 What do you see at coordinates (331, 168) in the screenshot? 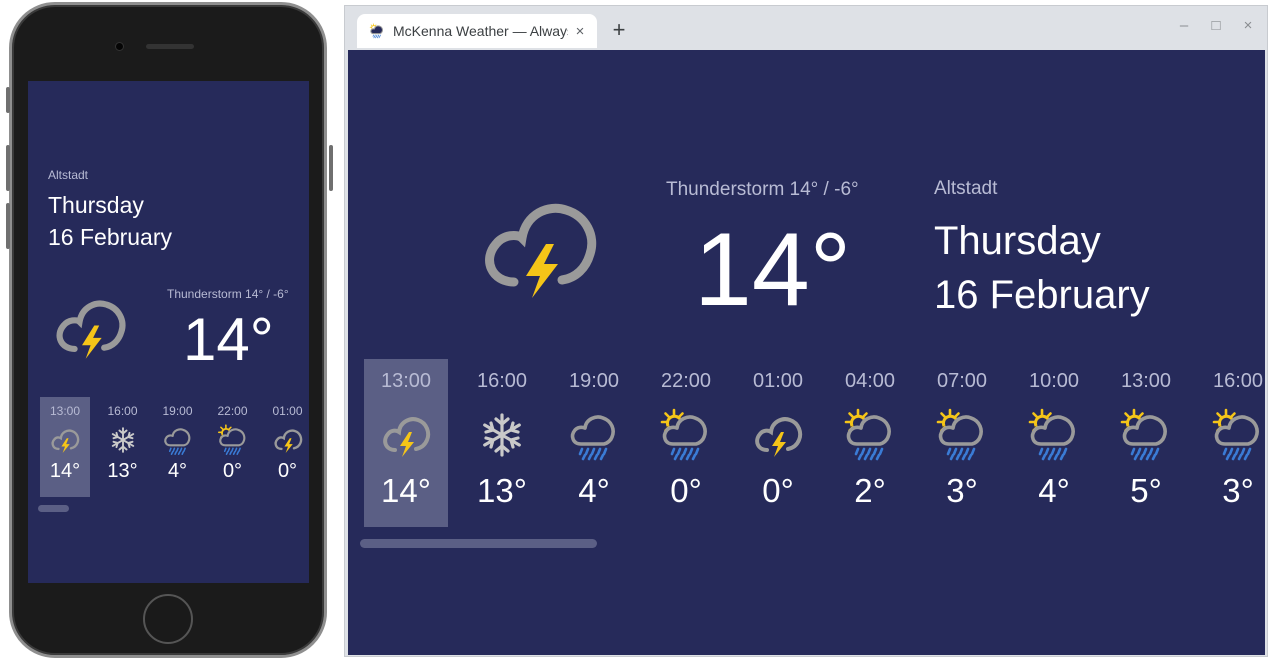
I see `phone-power-button` at bounding box center [331, 168].